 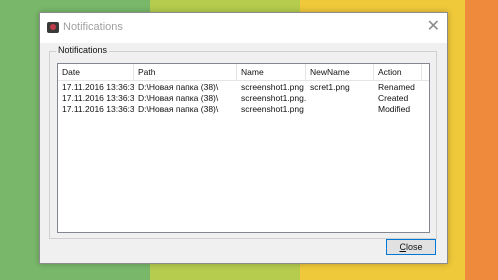 I want to click on app-icon, so click(x=53, y=27).